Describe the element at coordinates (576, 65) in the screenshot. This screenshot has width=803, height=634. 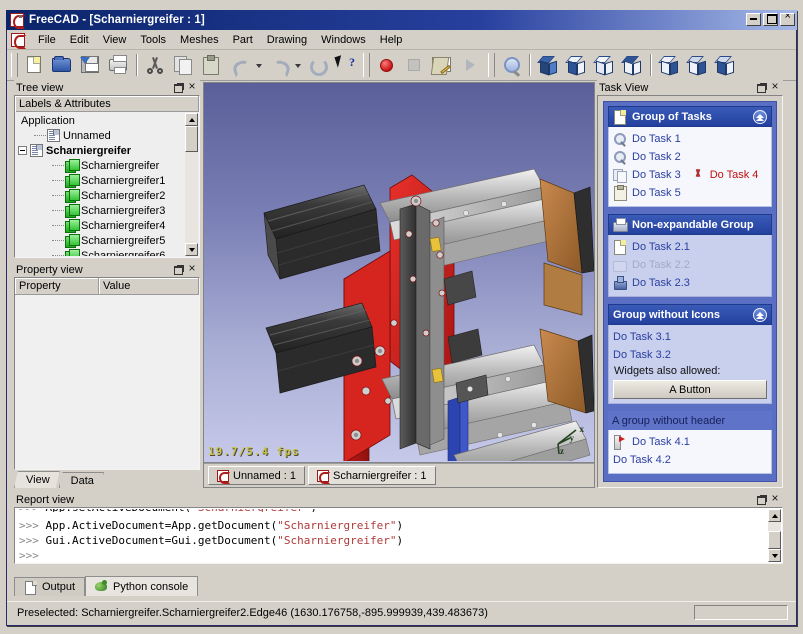
I see `front-view-icon` at that location.